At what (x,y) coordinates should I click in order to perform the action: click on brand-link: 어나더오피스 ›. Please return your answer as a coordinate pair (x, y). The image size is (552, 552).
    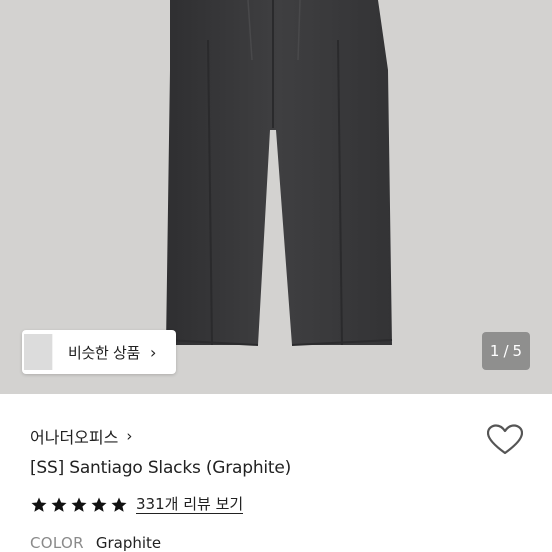
    Looking at the image, I should click on (81, 436).